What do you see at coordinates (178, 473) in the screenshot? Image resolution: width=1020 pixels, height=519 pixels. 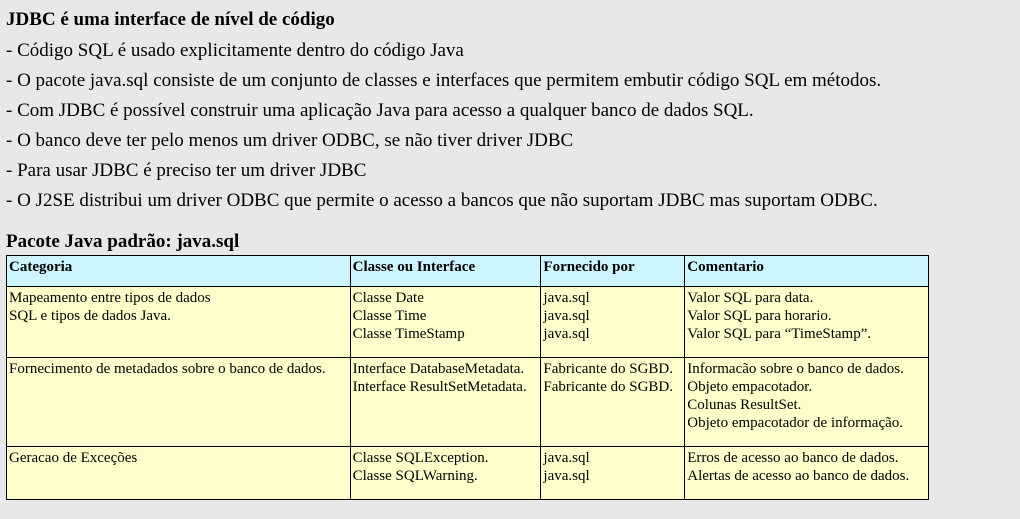 I see `cell-categoria: Geracao de Exceções` at bounding box center [178, 473].